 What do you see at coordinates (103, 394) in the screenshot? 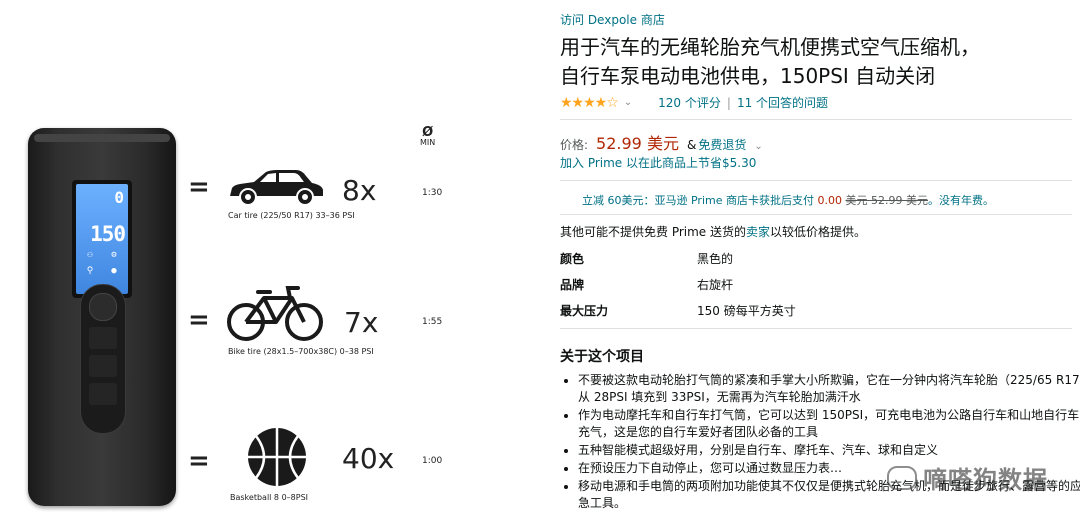
I see `mode-button` at bounding box center [103, 394].